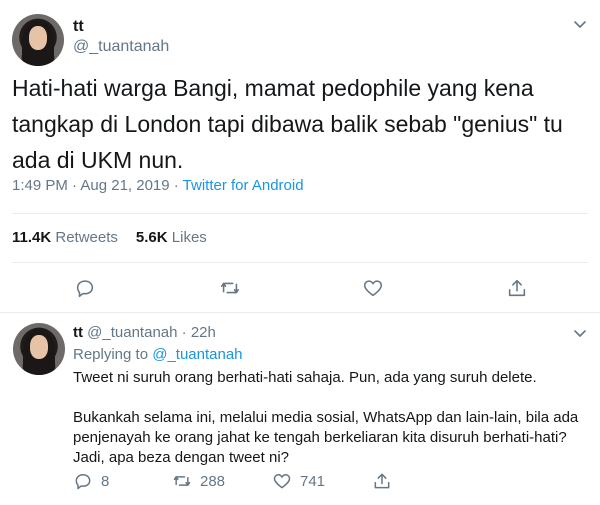 This screenshot has width=600, height=505. I want to click on reply-action: 8, so click(91, 481).